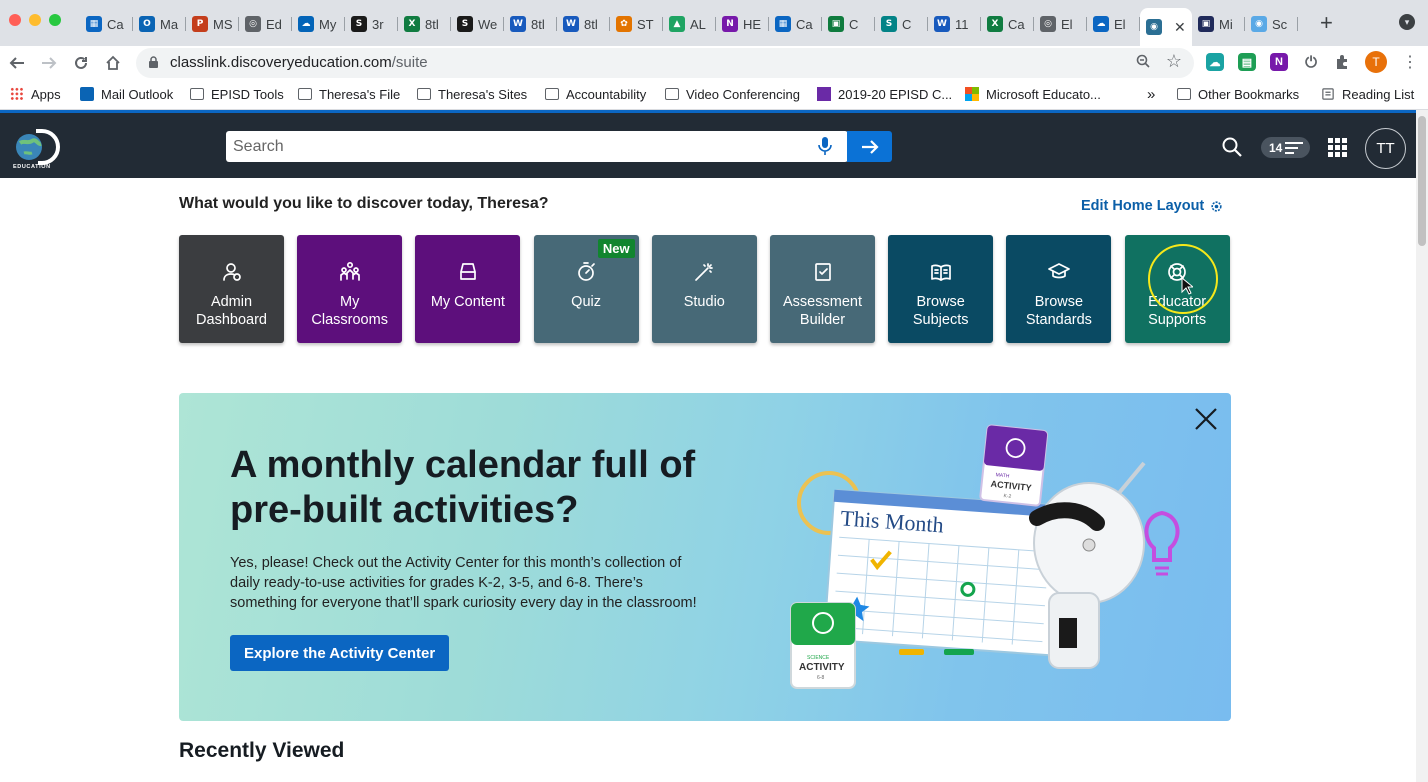 The image size is (1428, 782). I want to click on bookmark-folder: Video Conferencing, so click(732, 94).